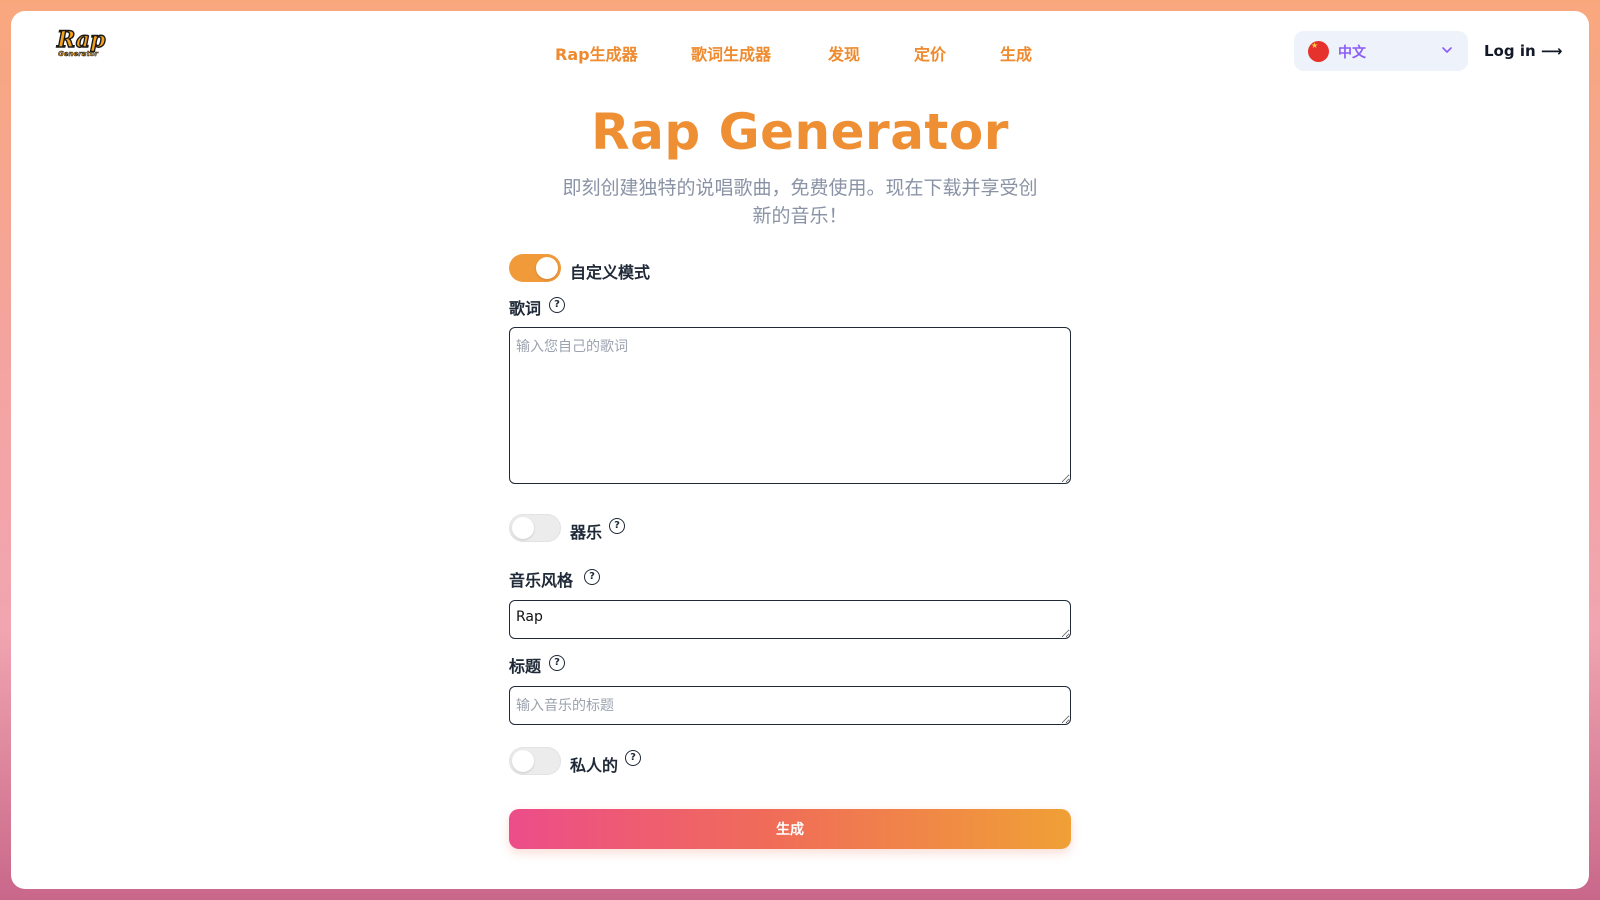  Describe the element at coordinates (1447, 50) in the screenshot. I see `chevron-down-icon` at that location.